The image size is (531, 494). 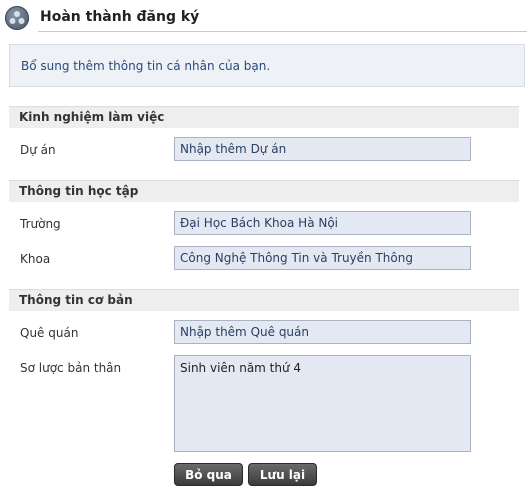 I want to click on faculty-label: Khoa, so click(x=35, y=259).